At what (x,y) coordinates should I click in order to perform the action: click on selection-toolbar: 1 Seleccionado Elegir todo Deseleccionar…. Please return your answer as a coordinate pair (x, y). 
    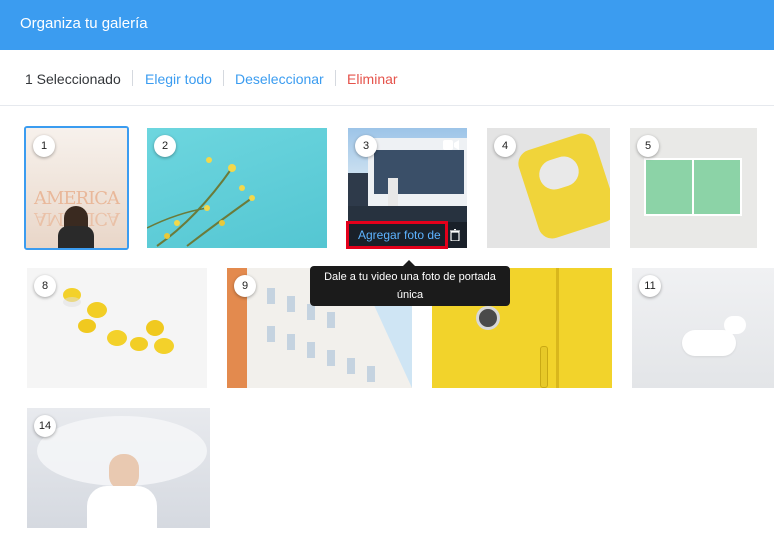
    Looking at the image, I should click on (387, 78).